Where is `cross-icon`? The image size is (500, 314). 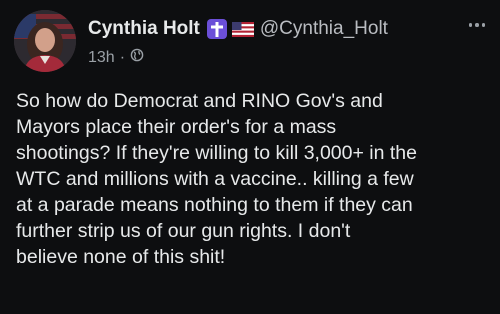 cross-icon is located at coordinates (216, 29).